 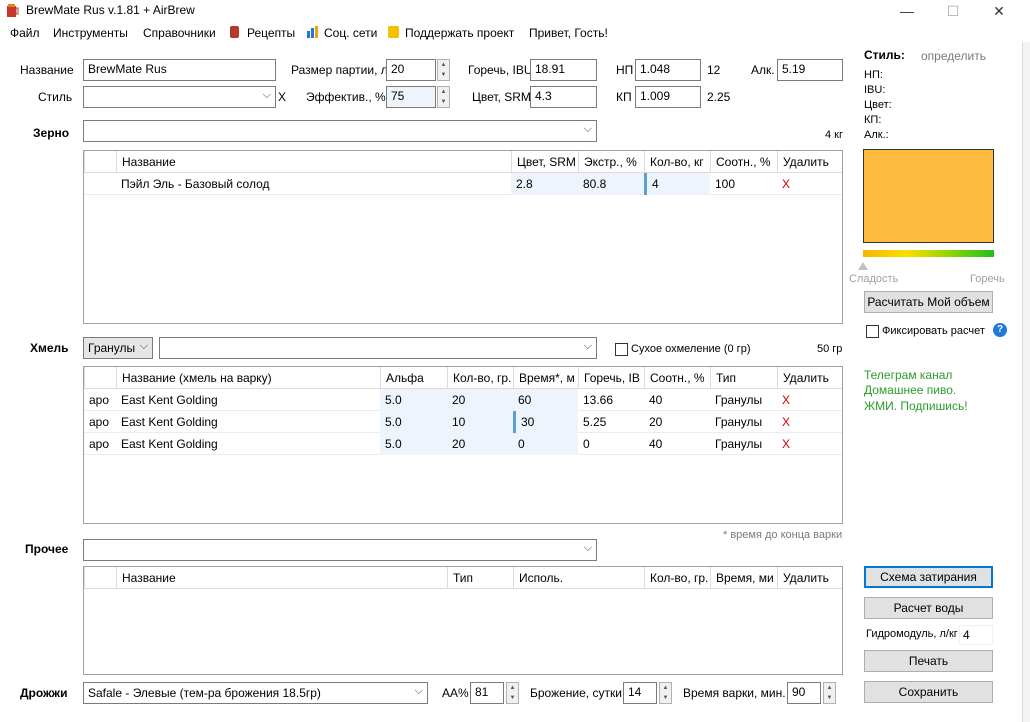 What do you see at coordinates (874, 279) in the screenshot?
I see `sweetness-label: Сладость` at bounding box center [874, 279].